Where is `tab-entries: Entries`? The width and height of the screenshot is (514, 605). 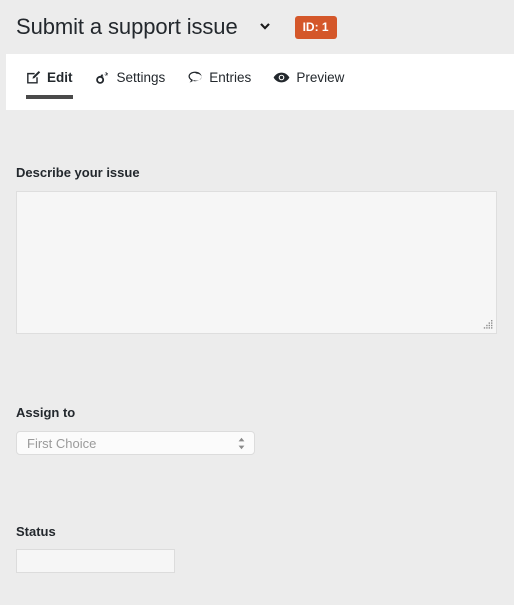 tab-entries: Entries is located at coordinates (219, 84).